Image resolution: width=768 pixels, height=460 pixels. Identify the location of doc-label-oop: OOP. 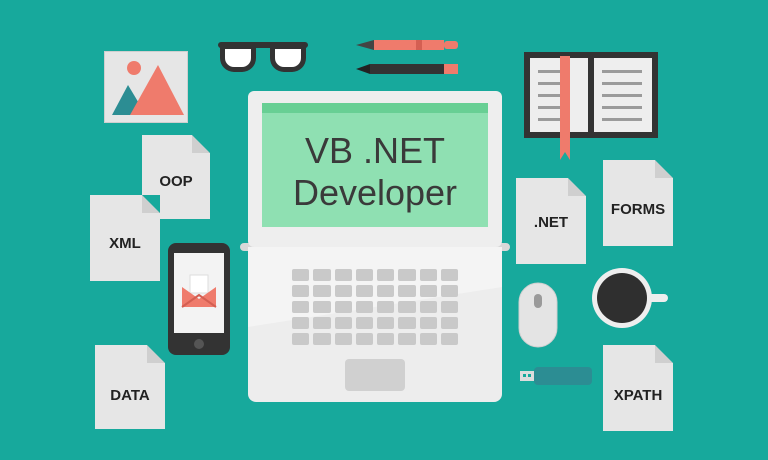
(176, 181).